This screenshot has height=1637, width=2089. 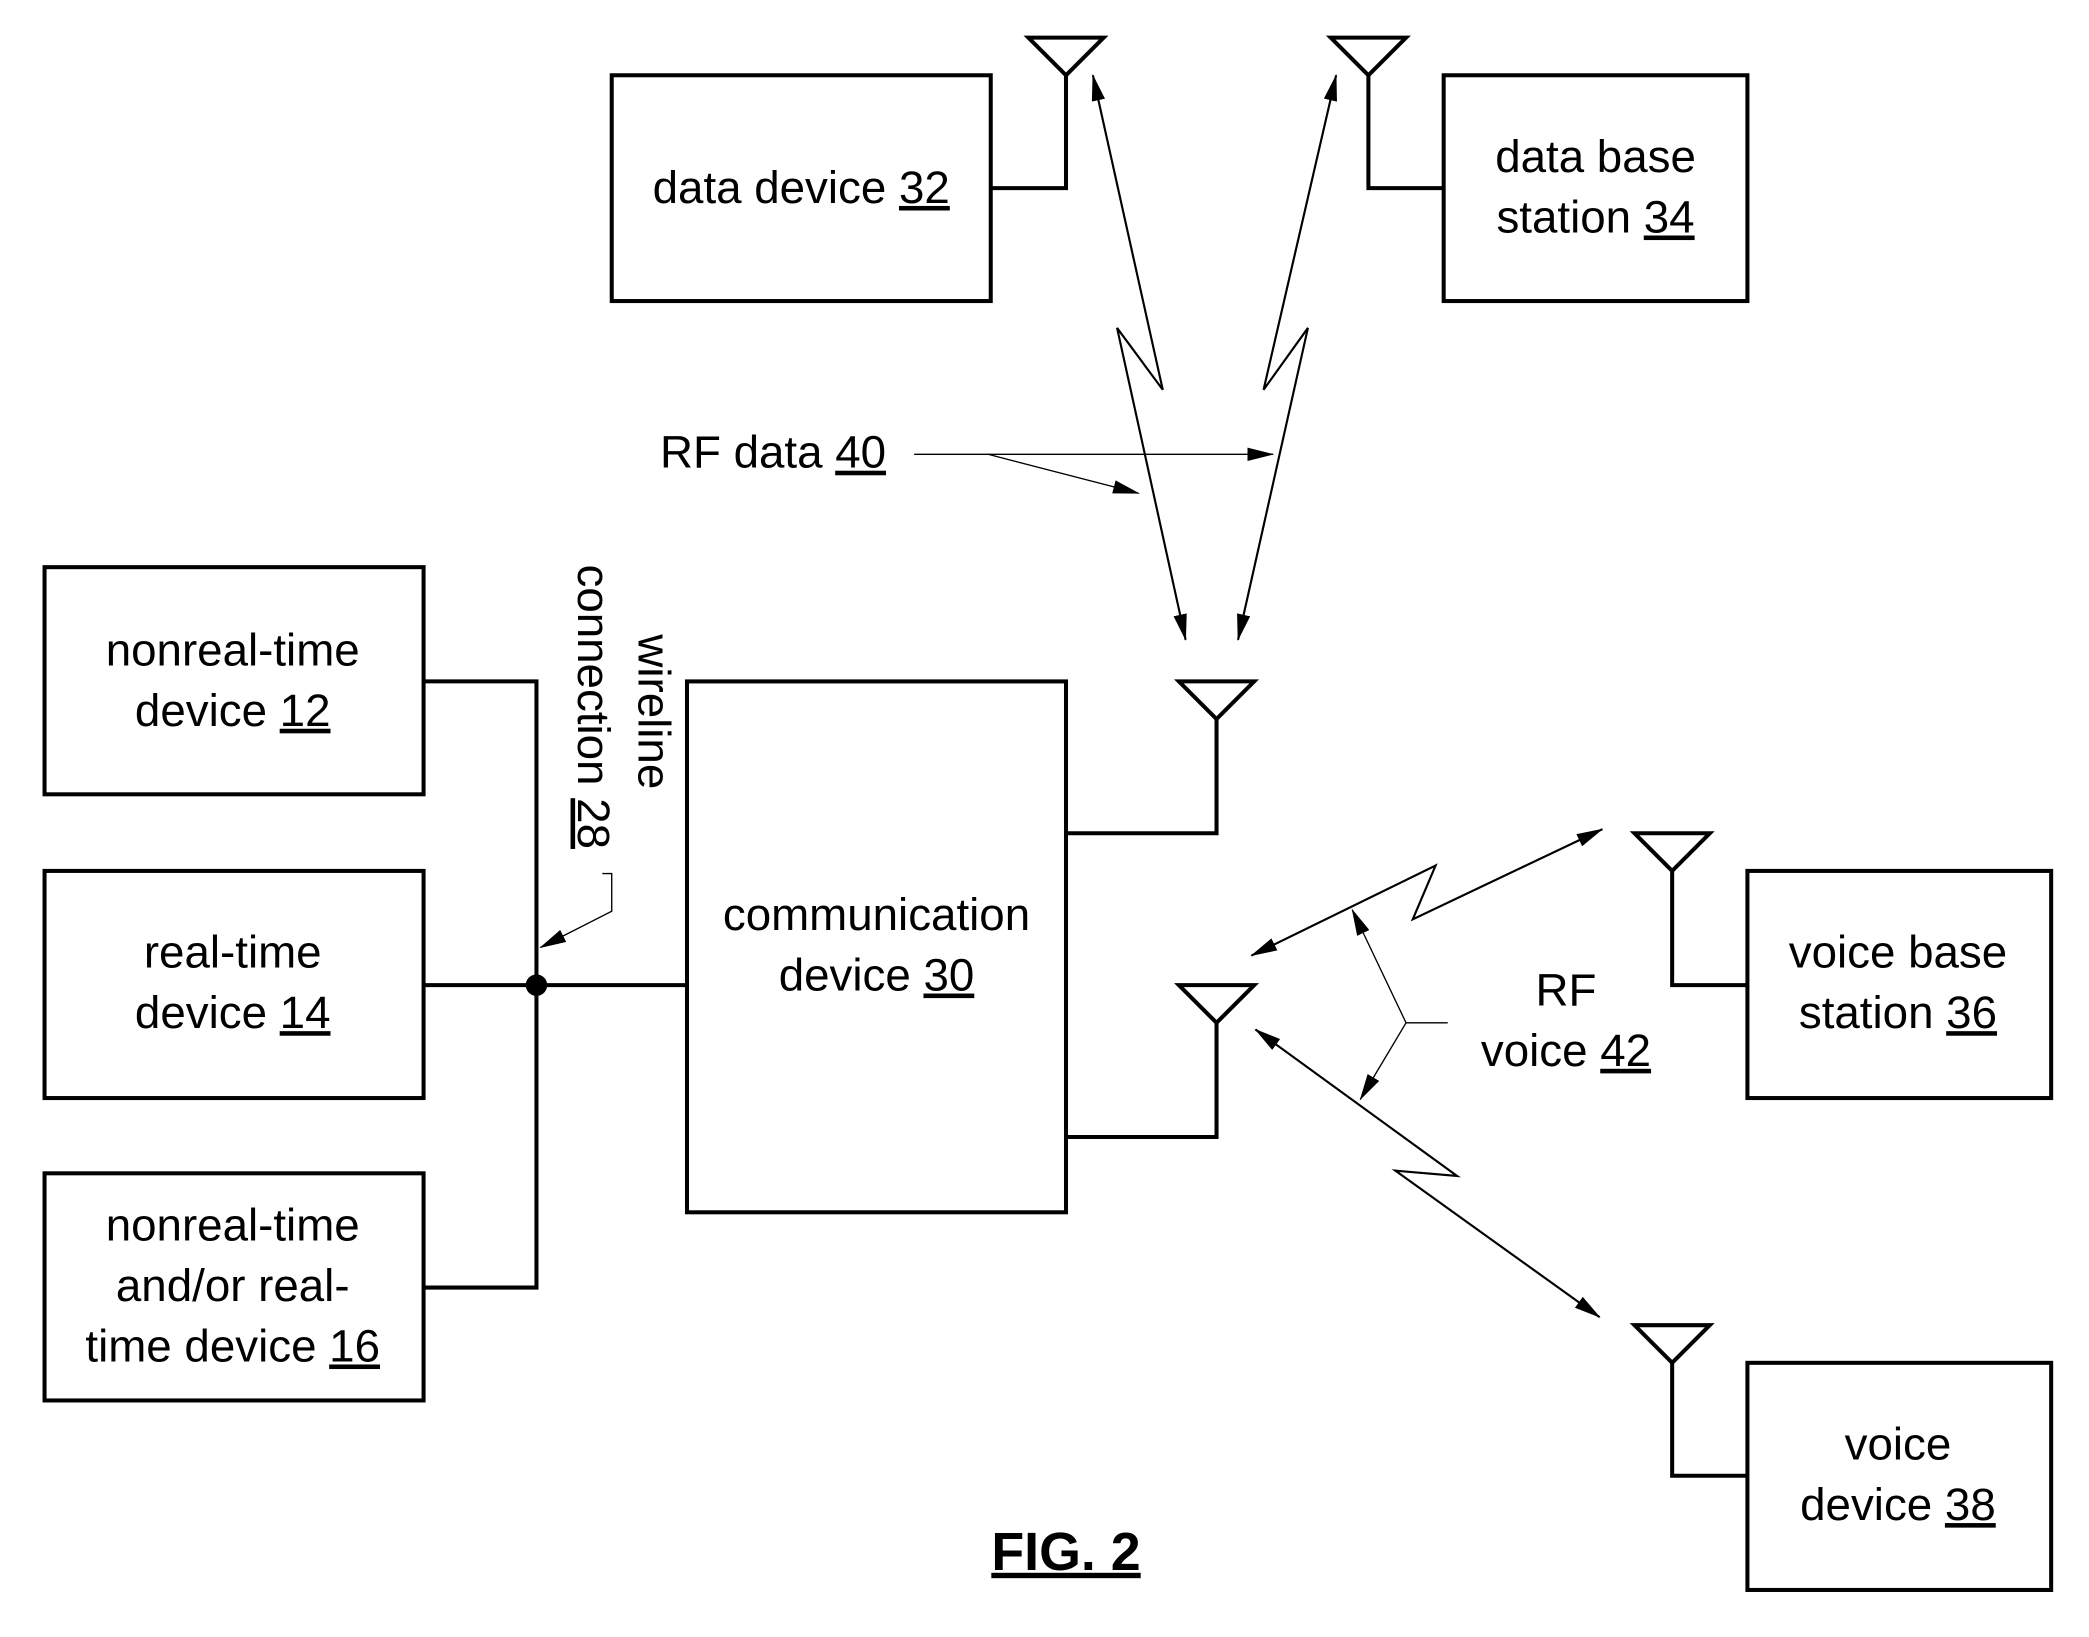 I want to click on communication-device-block: communication device 30, so click(x=876, y=947).